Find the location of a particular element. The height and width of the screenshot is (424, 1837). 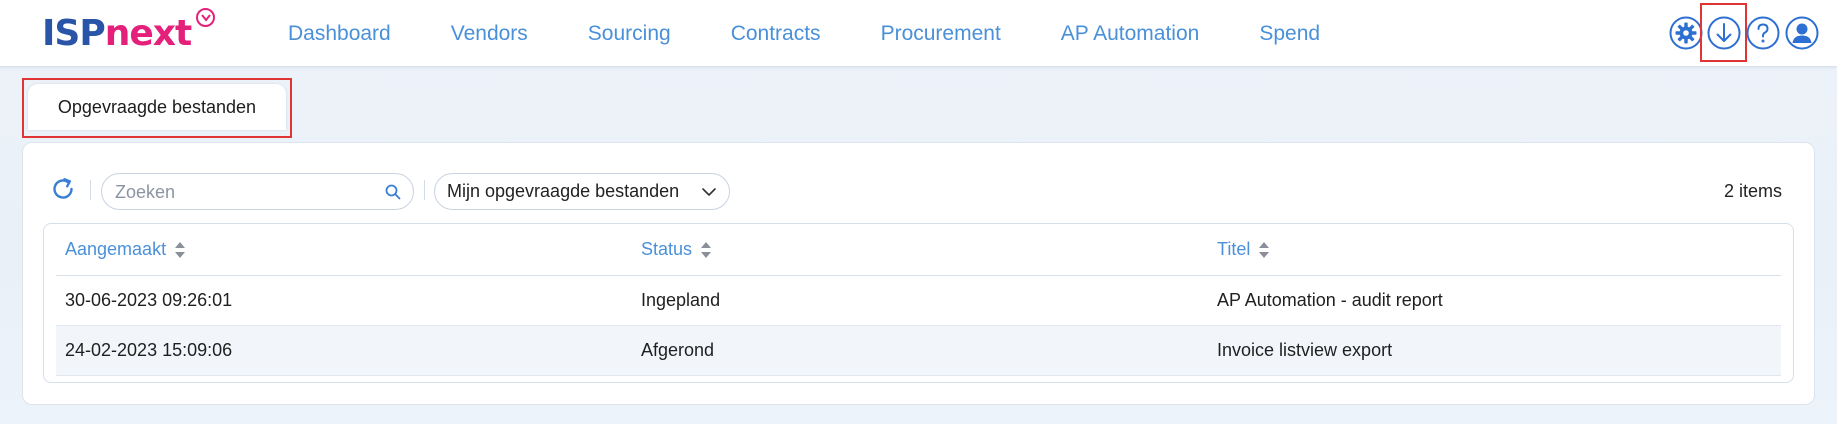

filter-selected-value: Mijn opgevraagde bestanden is located at coordinates (563, 191).